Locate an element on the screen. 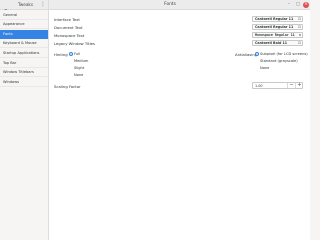 The width and height of the screenshot is (320, 240). sidebar-item-top-bar: Top Bar is located at coordinates (24, 63).